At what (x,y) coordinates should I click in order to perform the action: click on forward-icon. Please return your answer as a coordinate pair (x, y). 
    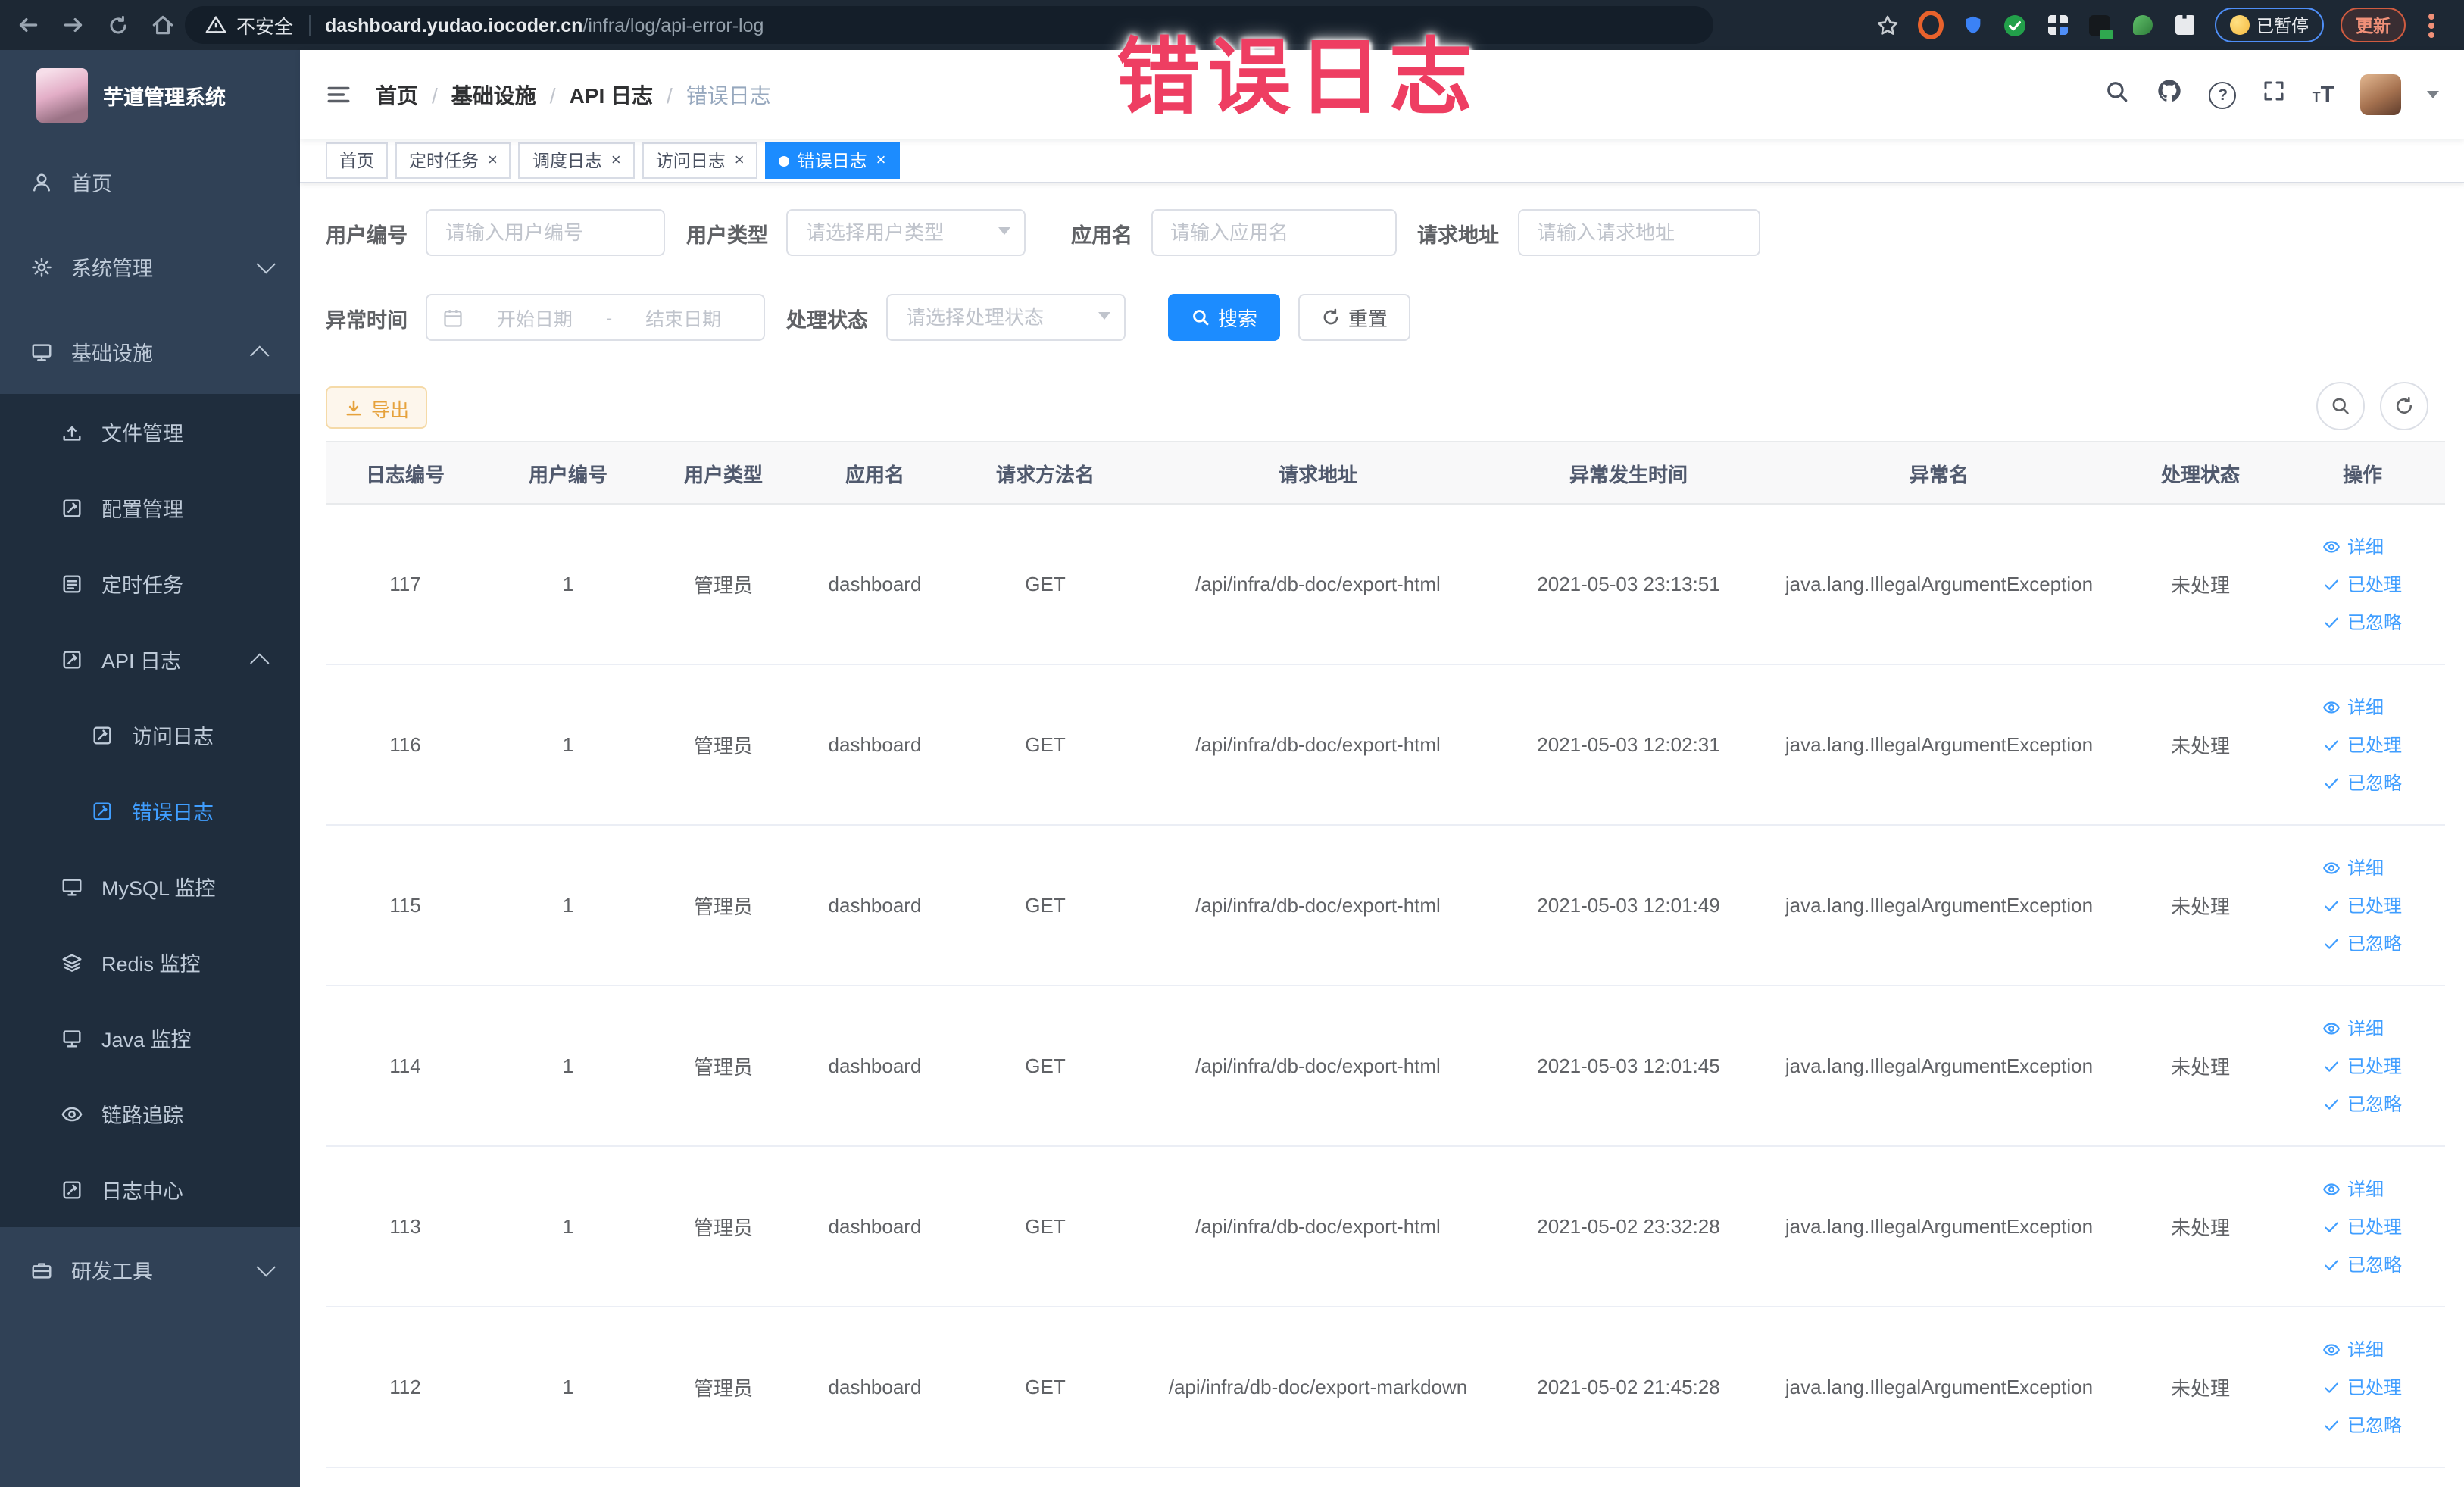
    Looking at the image, I should click on (73, 25).